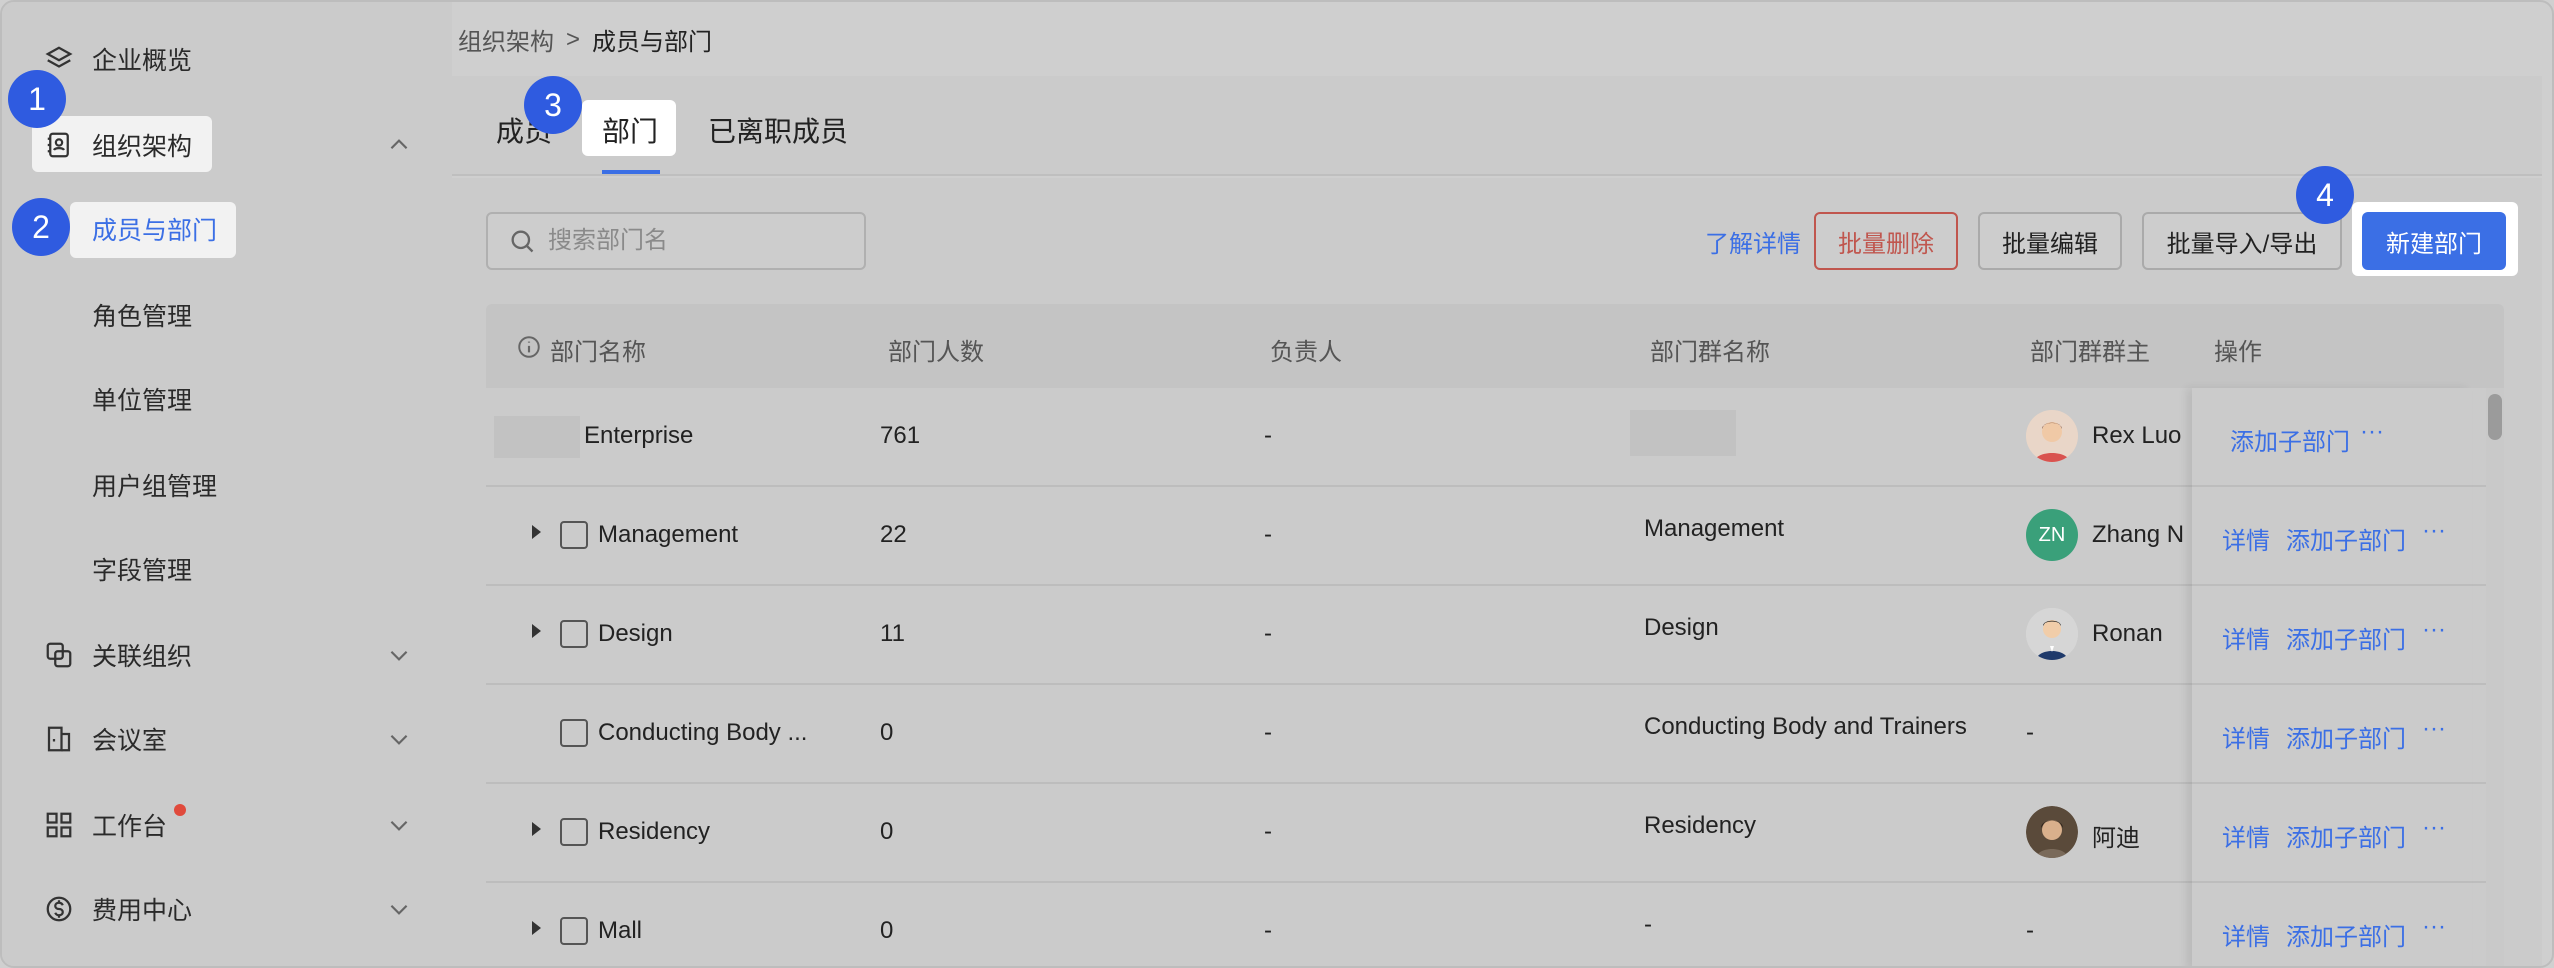 The image size is (2554, 968). What do you see at coordinates (59, 825) in the screenshot?
I see `grid-icon` at bounding box center [59, 825].